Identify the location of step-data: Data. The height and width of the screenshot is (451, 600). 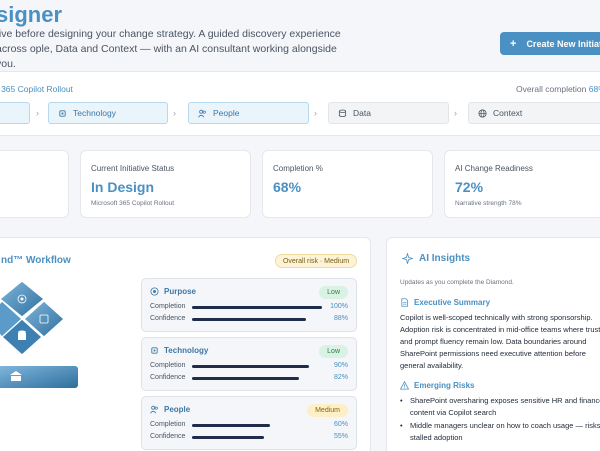
(388, 113).